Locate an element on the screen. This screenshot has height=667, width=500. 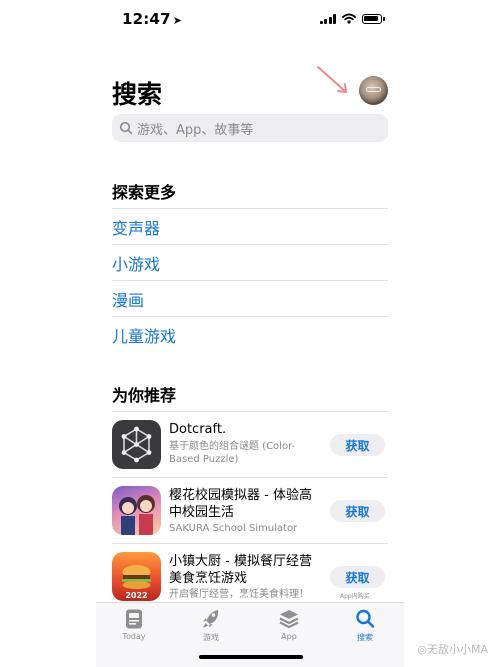
battery-icon is located at coordinates (373, 18).